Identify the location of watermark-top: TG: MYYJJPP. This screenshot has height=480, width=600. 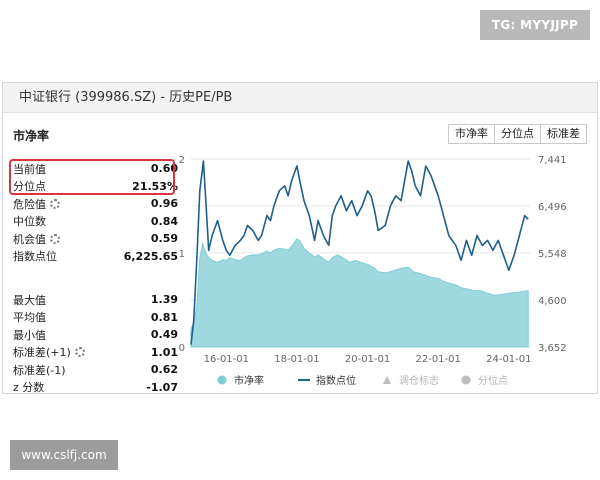
(535, 25).